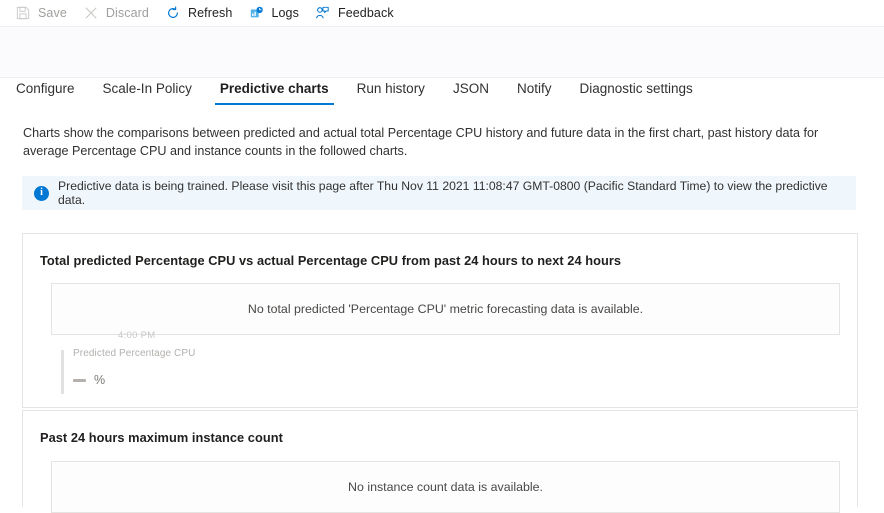 This screenshot has height=513, width=884. I want to click on discard-button: Discard, so click(118, 13).